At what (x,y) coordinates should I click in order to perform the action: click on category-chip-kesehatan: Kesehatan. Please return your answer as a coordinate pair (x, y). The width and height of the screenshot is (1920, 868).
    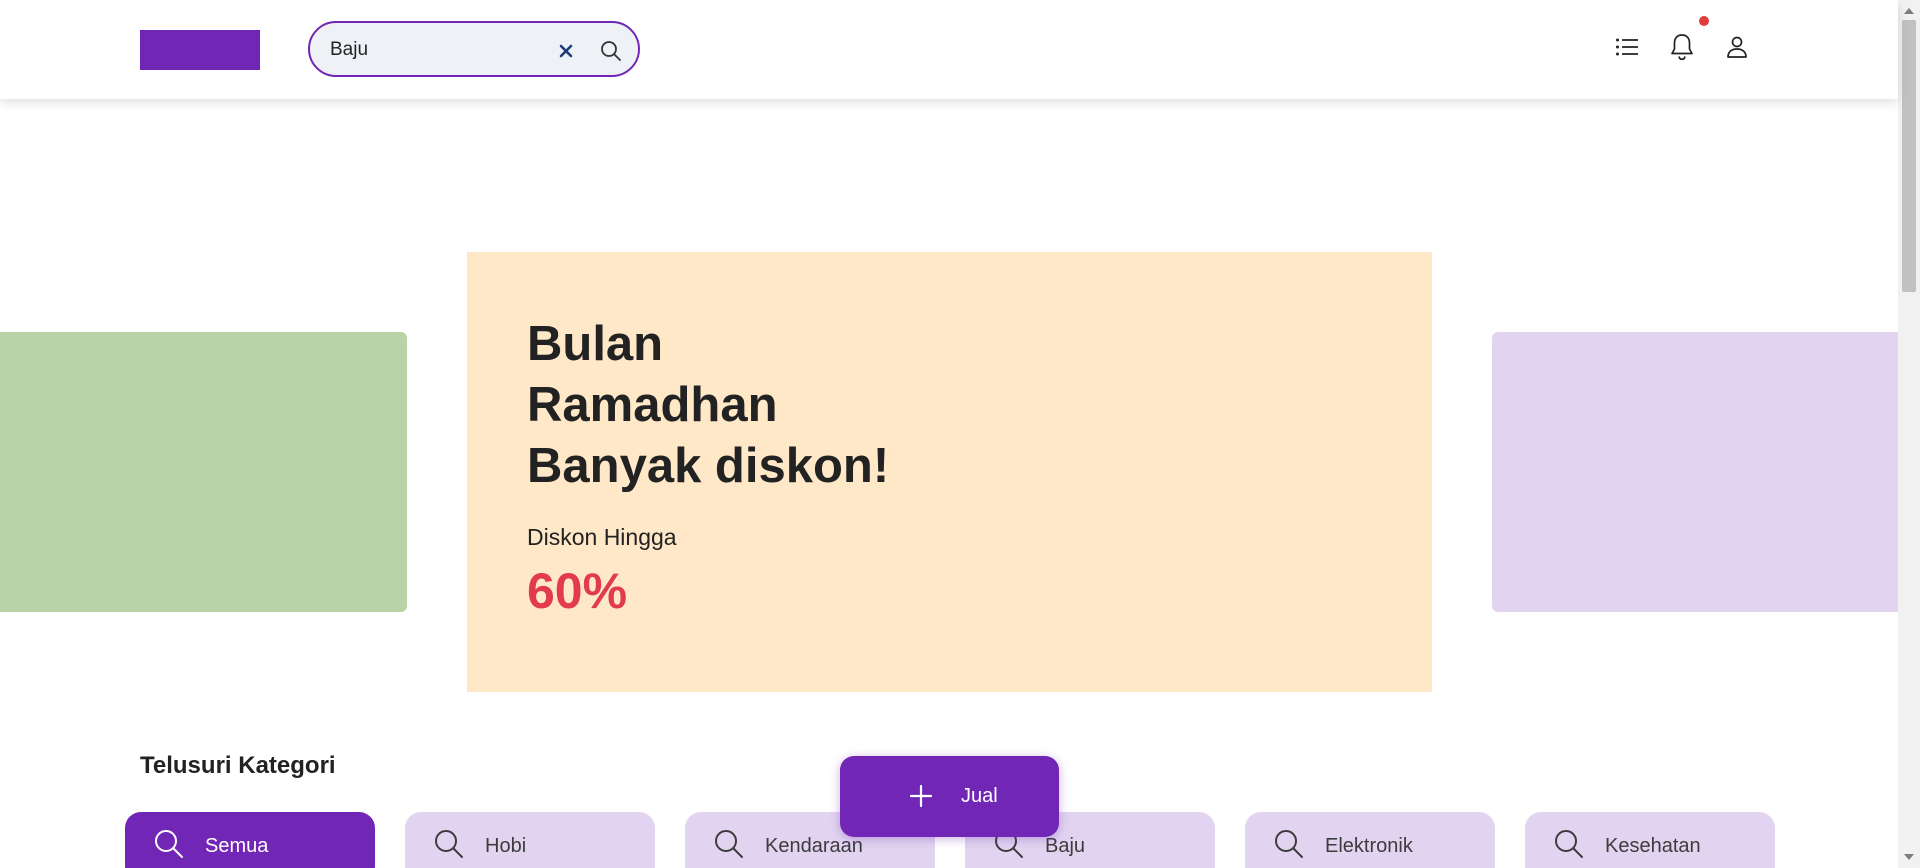
    Looking at the image, I should click on (1650, 840).